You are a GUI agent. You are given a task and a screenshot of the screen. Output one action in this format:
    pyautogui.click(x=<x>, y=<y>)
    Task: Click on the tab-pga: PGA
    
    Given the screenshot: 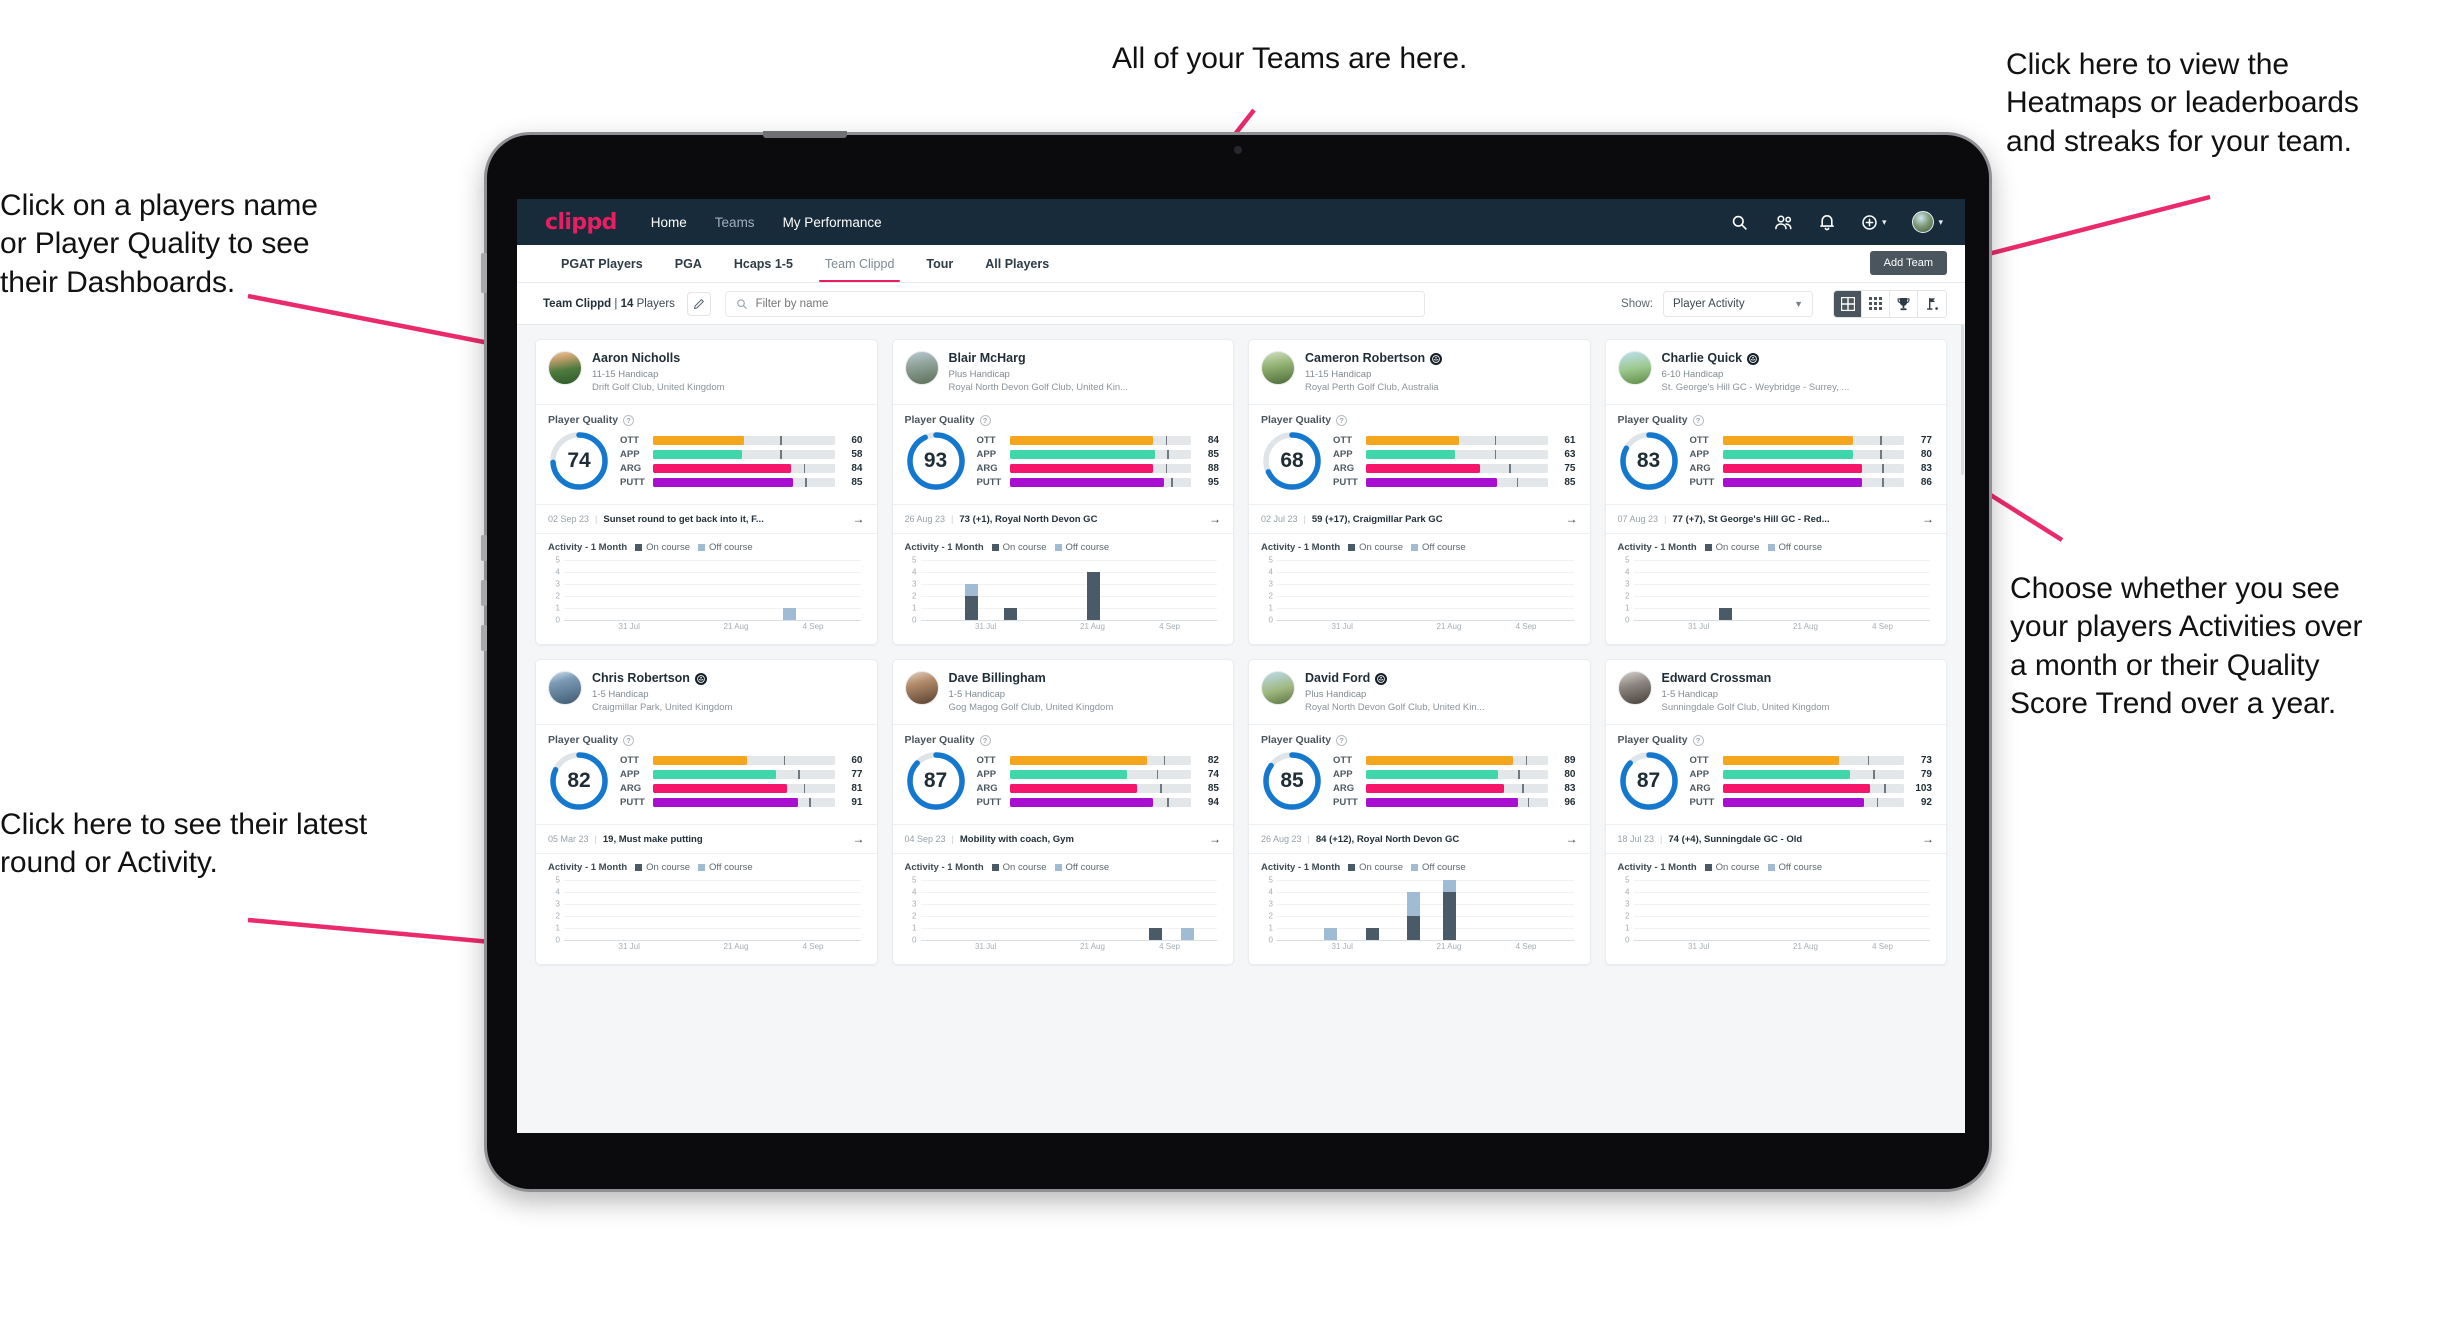 What is the action you would take?
    pyautogui.click(x=688, y=263)
    